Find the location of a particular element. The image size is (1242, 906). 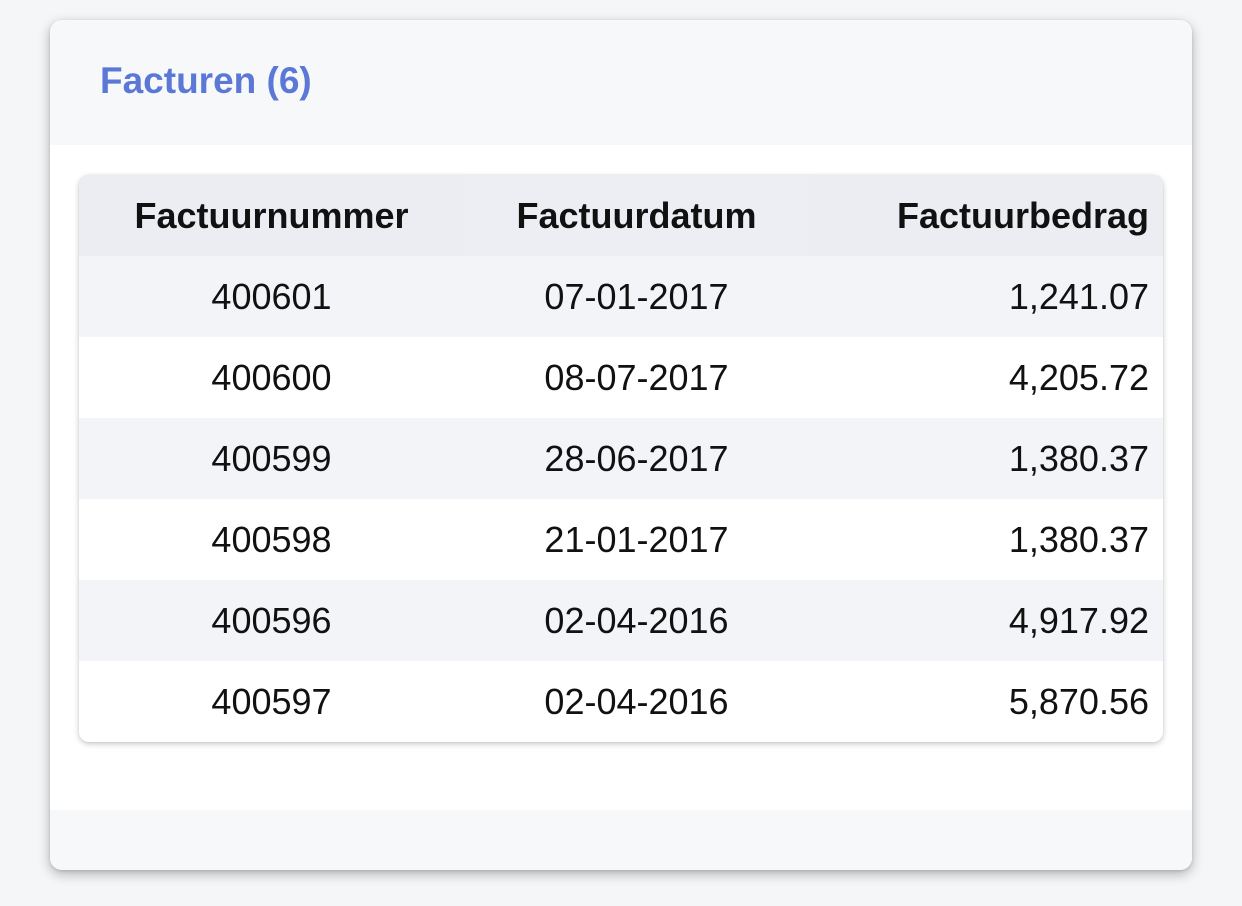

invoice-date-cell: 07-01-2017 is located at coordinates (636, 296).